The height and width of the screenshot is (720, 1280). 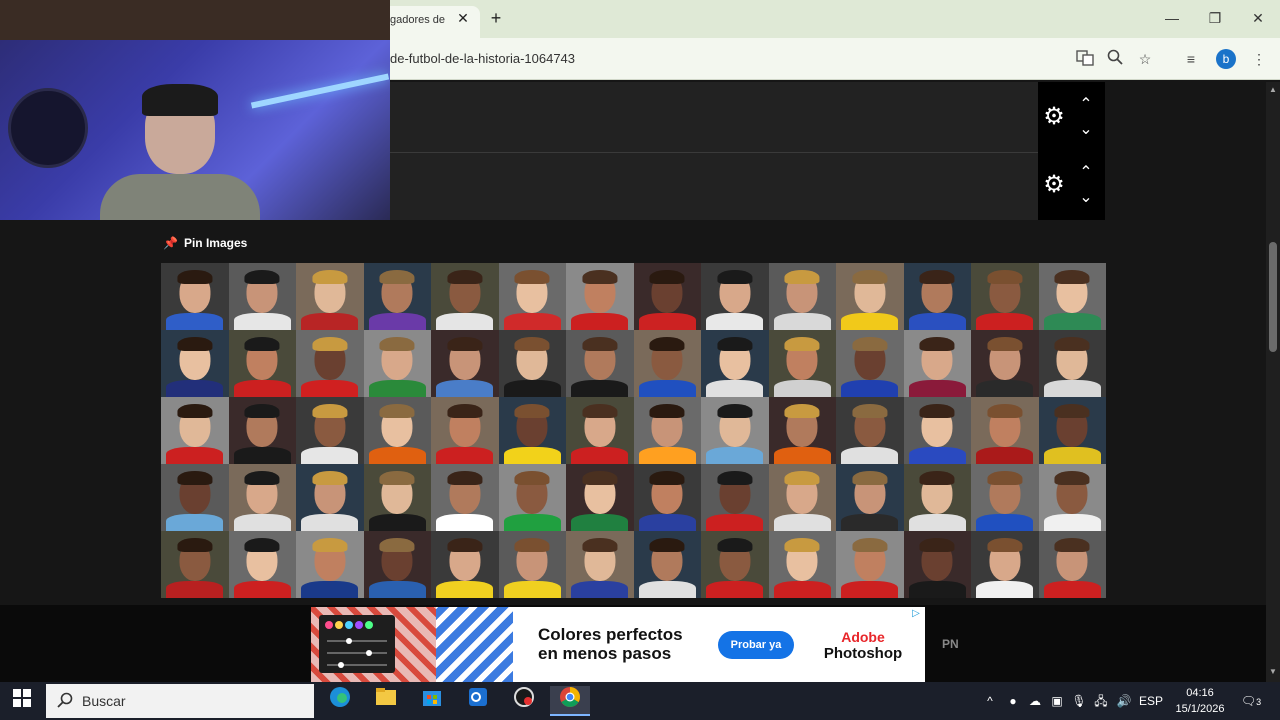 What do you see at coordinates (496, 18) in the screenshot?
I see `new-tab-button: +` at bounding box center [496, 18].